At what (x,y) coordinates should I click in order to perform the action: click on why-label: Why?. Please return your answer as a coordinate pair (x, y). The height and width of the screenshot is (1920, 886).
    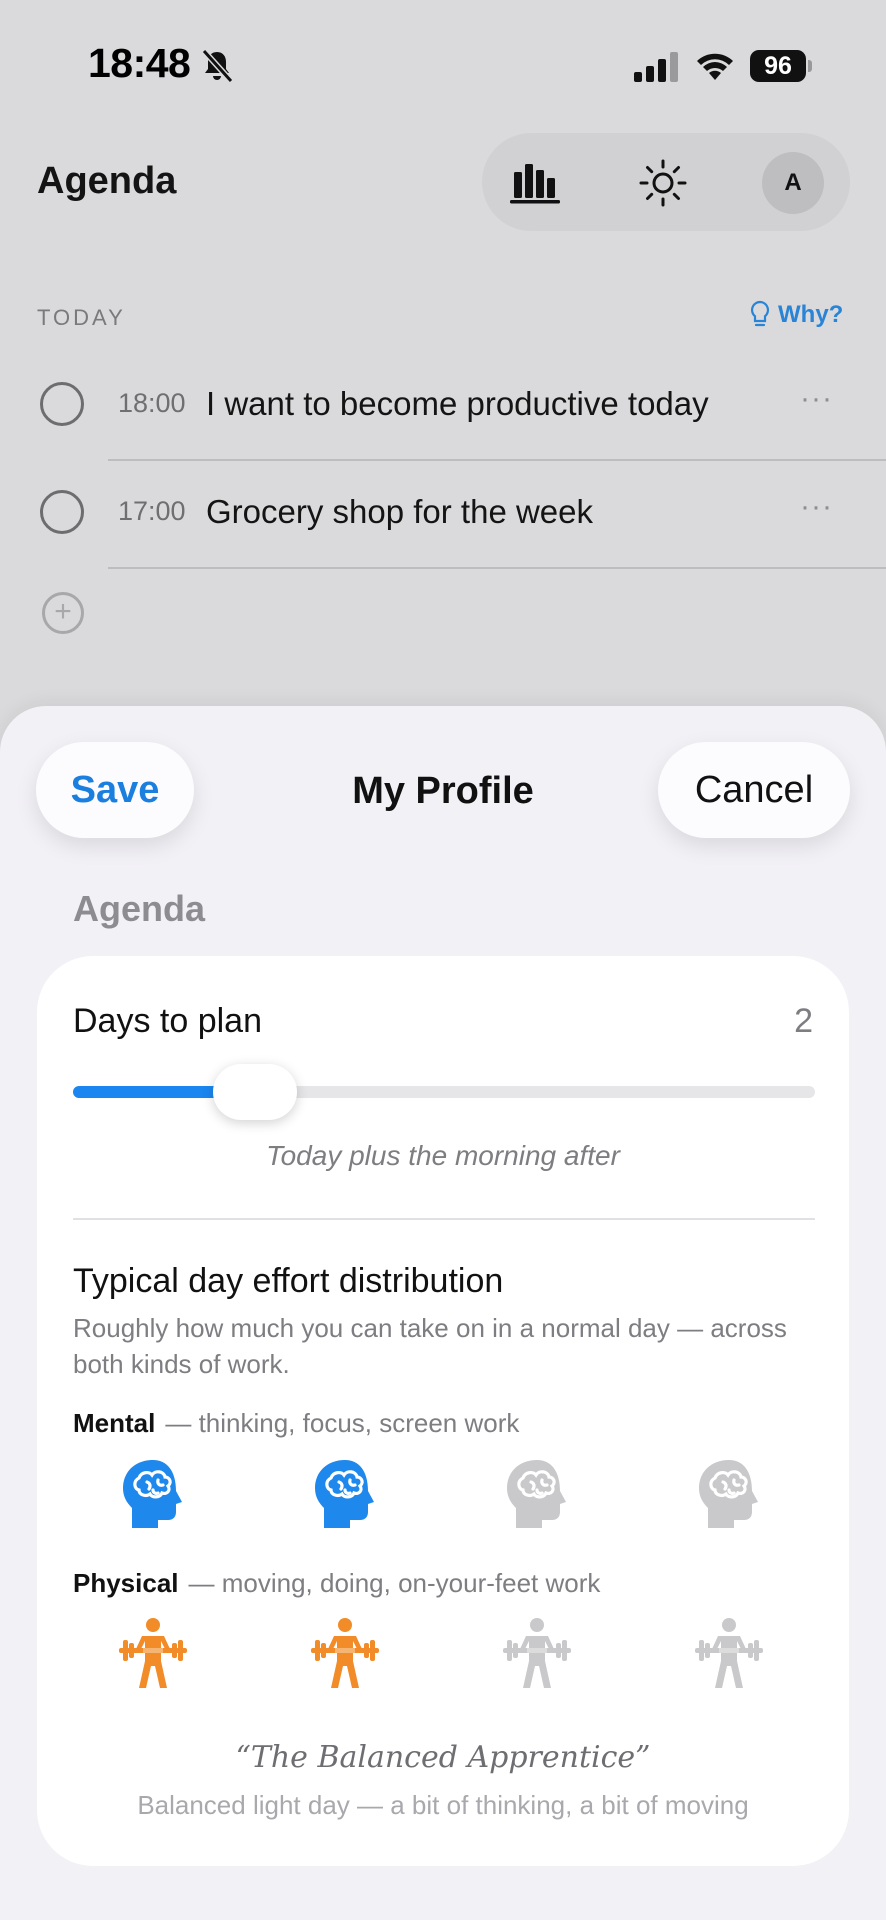
    Looking at the image, I should click on (811, 314).